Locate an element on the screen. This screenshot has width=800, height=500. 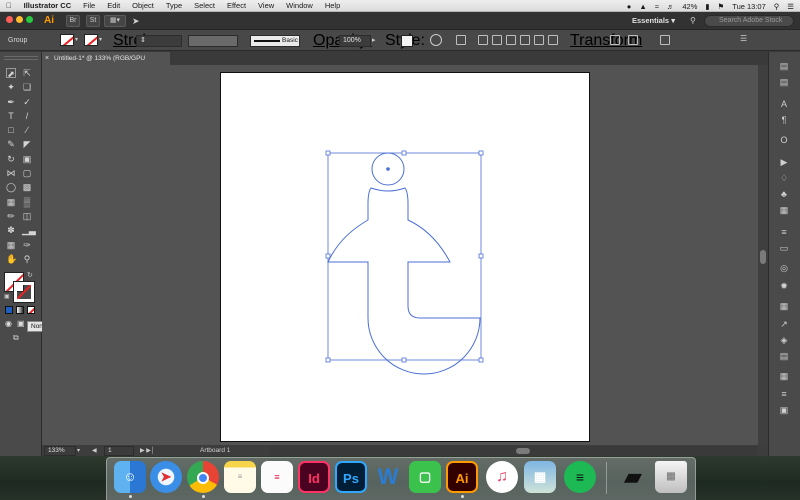
artboard-name-label: Artboard 1 is located at coordinates (215, 450).